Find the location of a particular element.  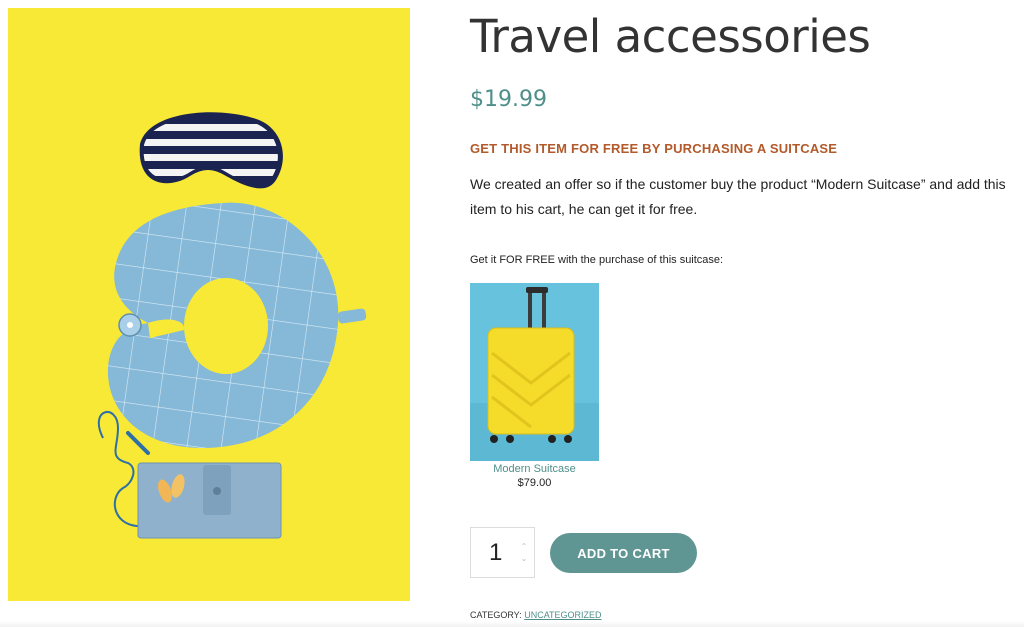

quantity-stepper: 1 ⌃ ⌄ is located at coordinates (502, 552).